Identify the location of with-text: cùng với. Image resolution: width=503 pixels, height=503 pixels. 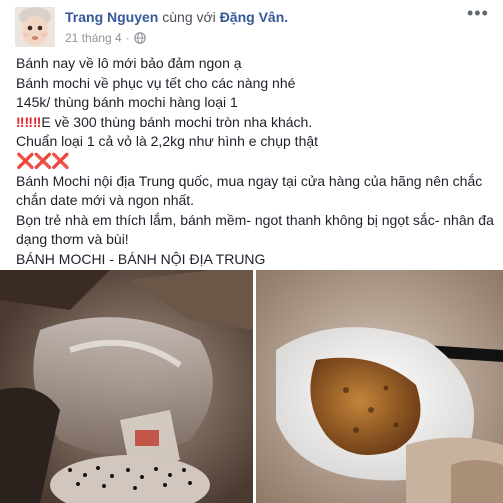
(189, 17).